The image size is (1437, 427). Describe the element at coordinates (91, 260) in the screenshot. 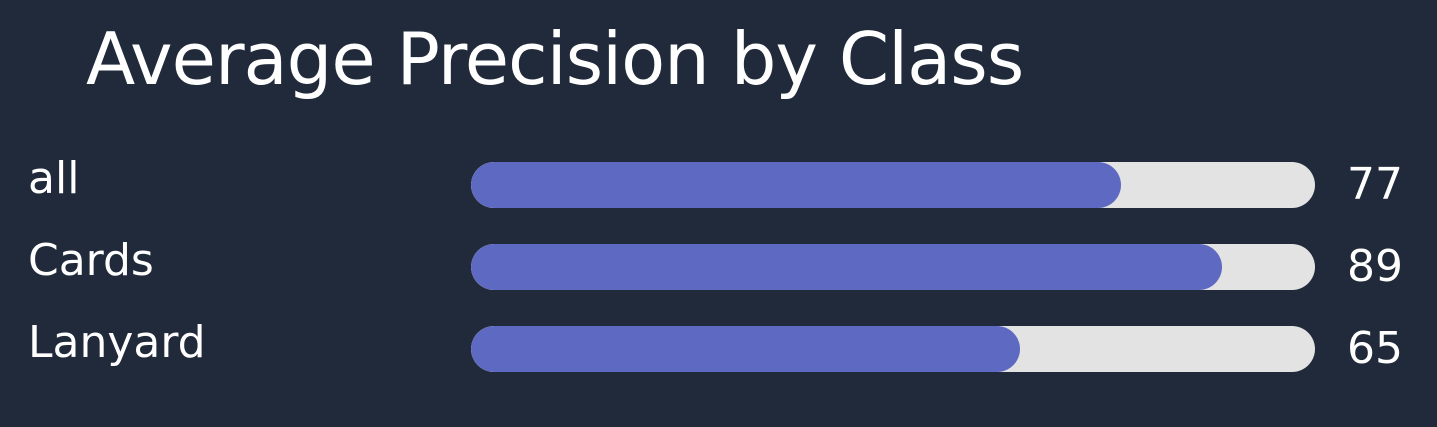

I see `category-label: Cards` at that location.